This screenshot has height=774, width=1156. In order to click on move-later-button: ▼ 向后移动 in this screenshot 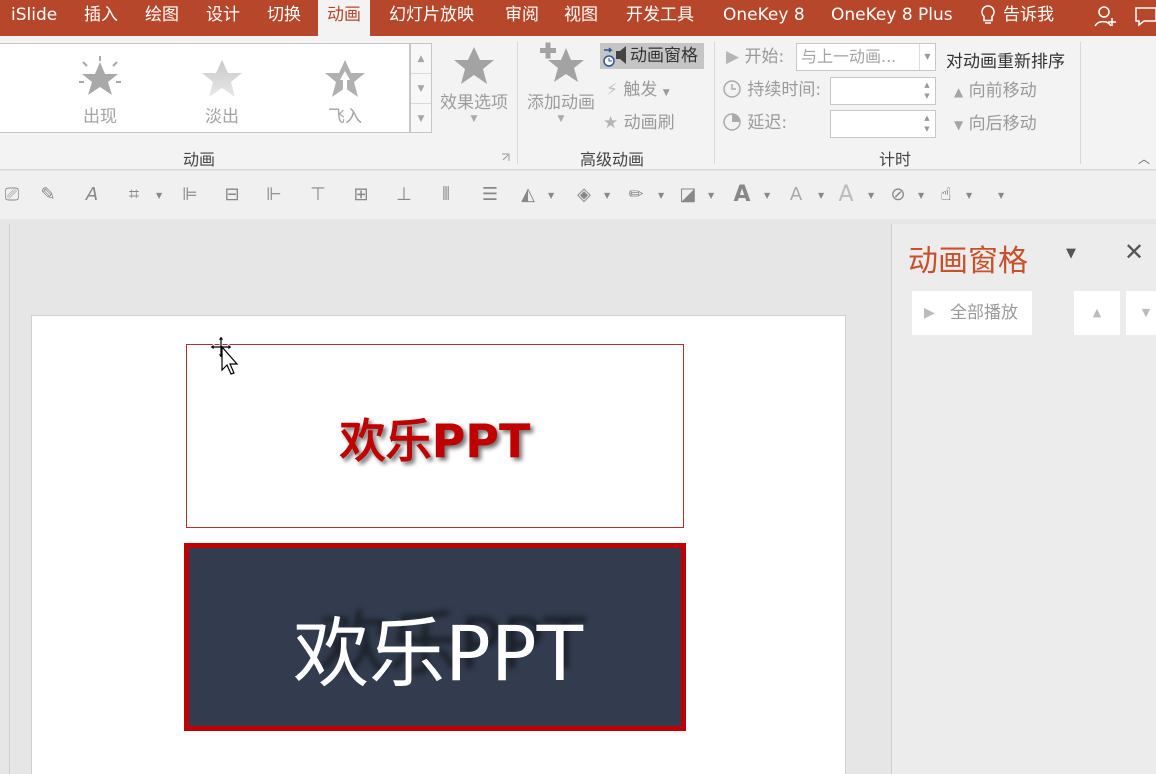, I will do `click(995, 124)`.